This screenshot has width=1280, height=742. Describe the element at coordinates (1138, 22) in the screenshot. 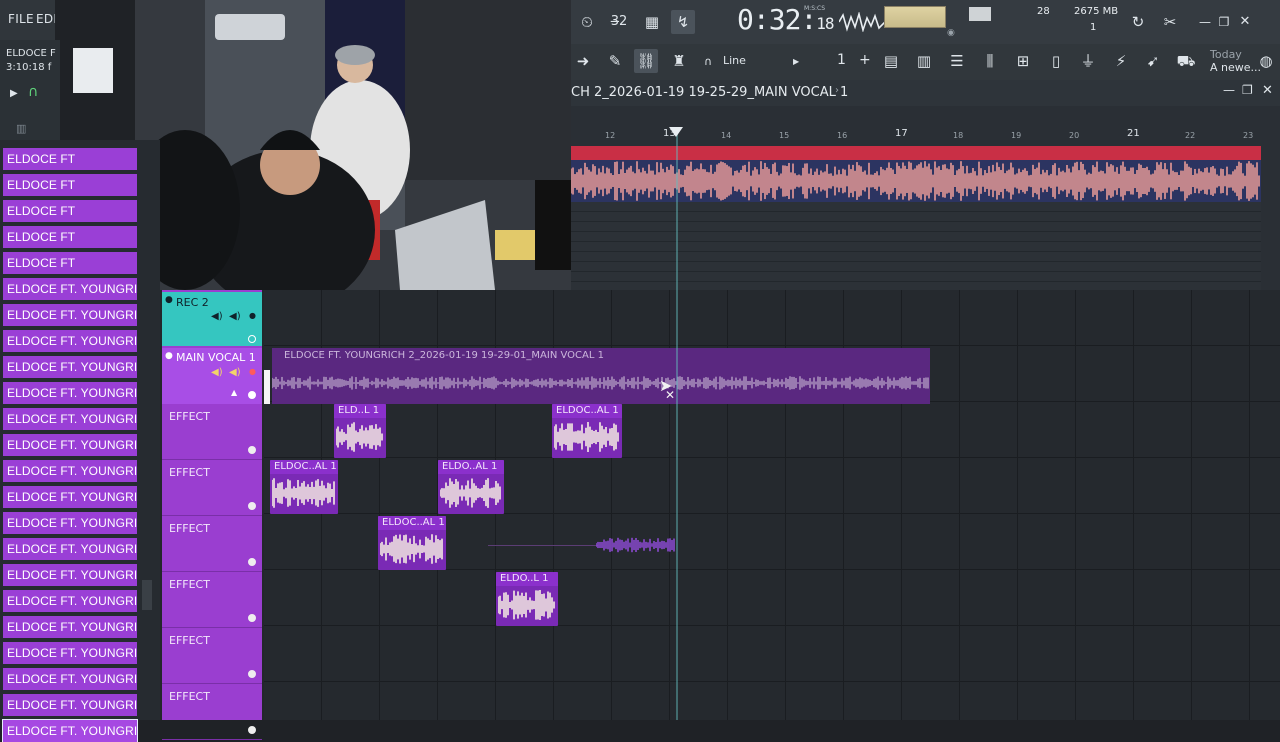

I see `refresh-icon: ↻` at that location.